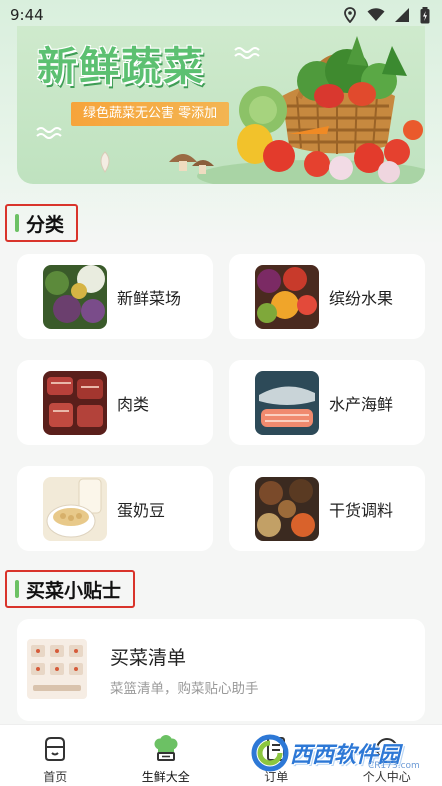 Image resolution: width=442 pixels, height=786 pixels. I want to click on tips-section-title: 买菜小贴士, so click(74, 590).